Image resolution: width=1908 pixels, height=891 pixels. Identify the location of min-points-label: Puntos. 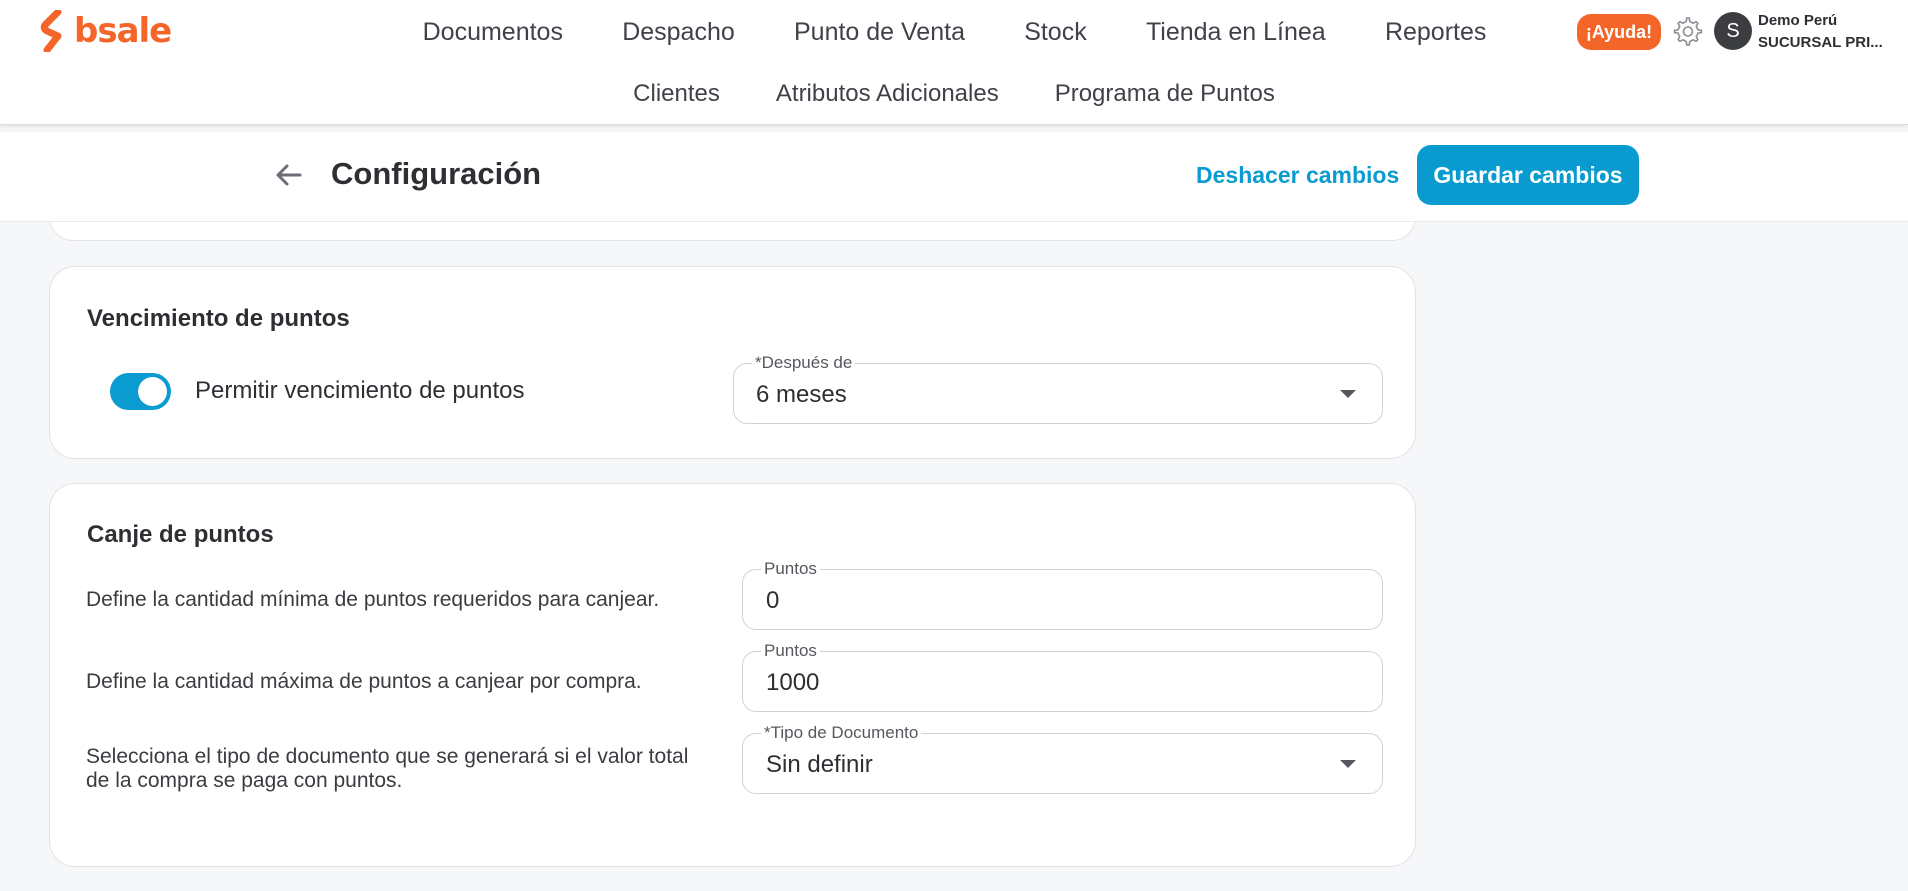
(790, 569).